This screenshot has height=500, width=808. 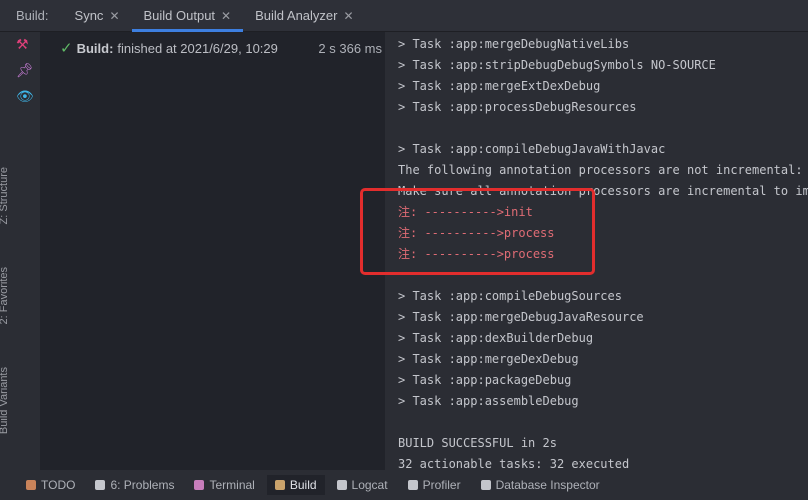 I want to click on tab-build-analyzer: Build Analyzer ✕, so click(x=304, y=16).